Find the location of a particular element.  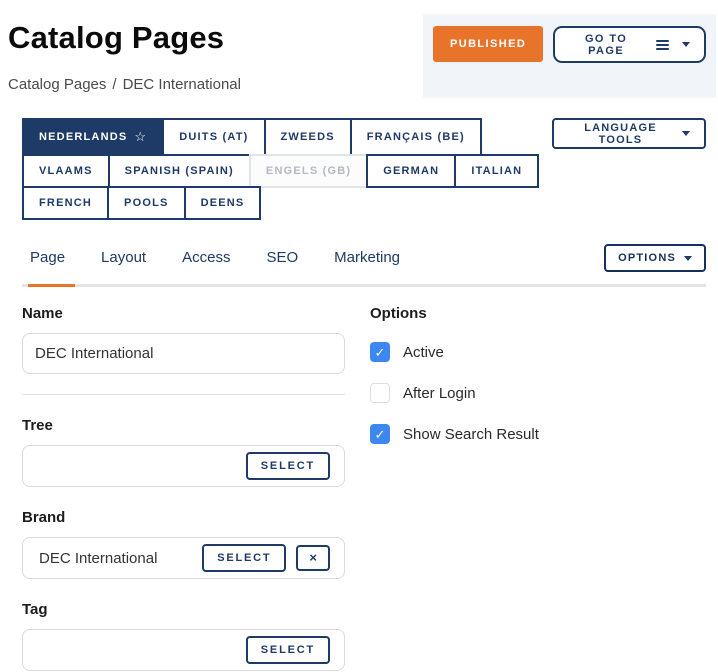

language-tab-nederlands: NEDERLANDS ☆ is located at coordinates (93, 137).